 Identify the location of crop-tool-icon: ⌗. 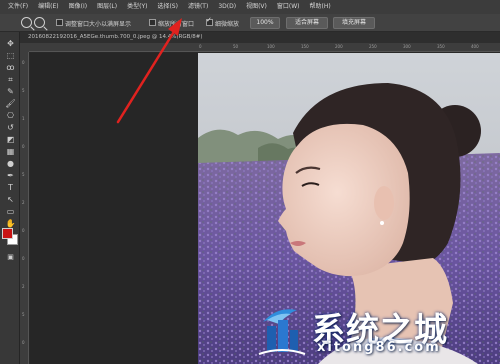
(10, 79).